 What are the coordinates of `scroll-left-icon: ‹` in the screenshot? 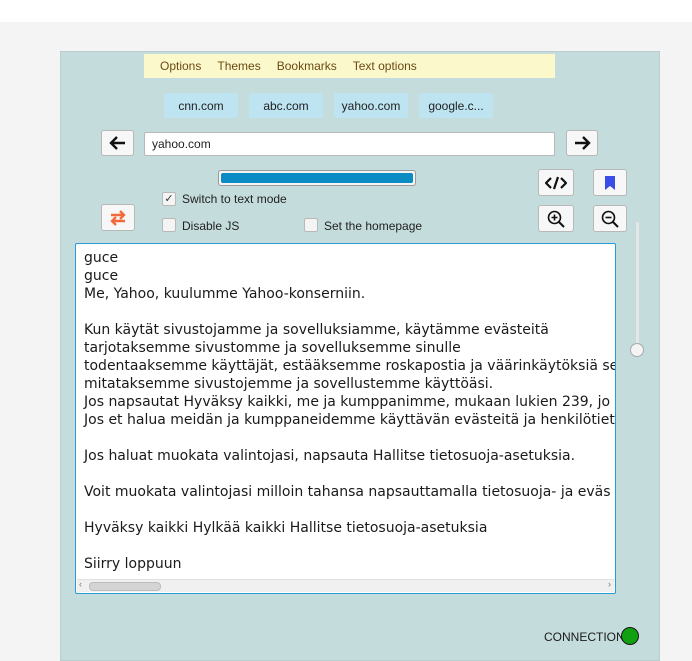 It's located at (80, 584).